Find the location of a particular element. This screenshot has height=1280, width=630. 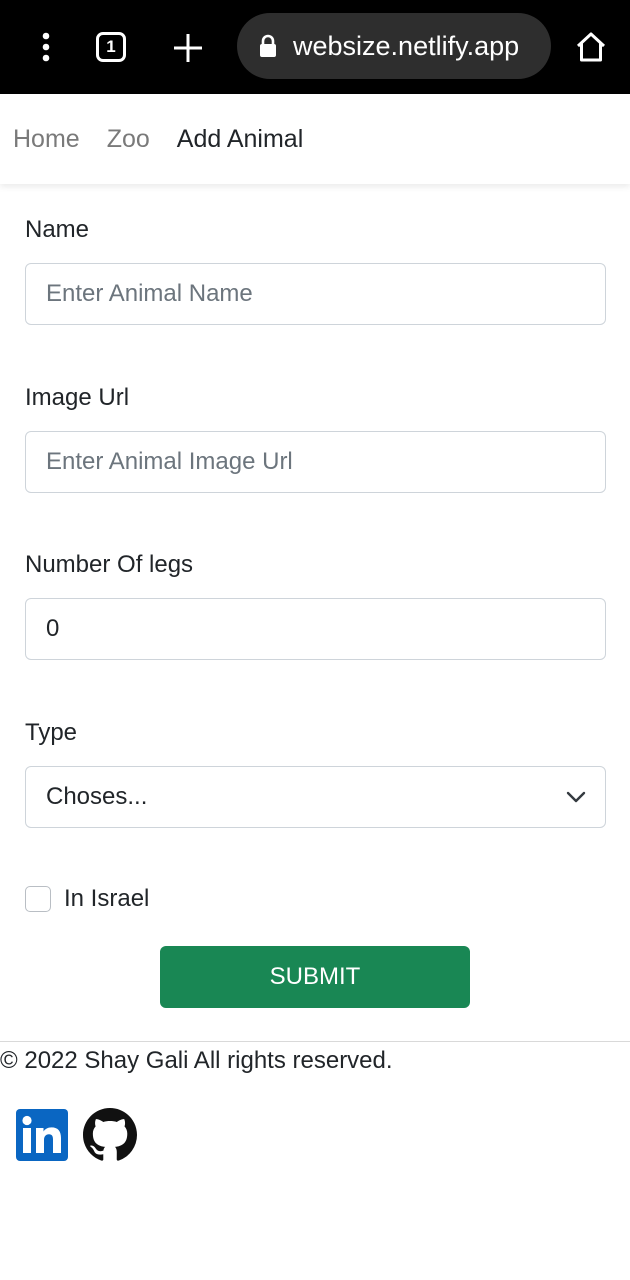

address-bar: websize.netlify.app is located at coordinates (394, 46).